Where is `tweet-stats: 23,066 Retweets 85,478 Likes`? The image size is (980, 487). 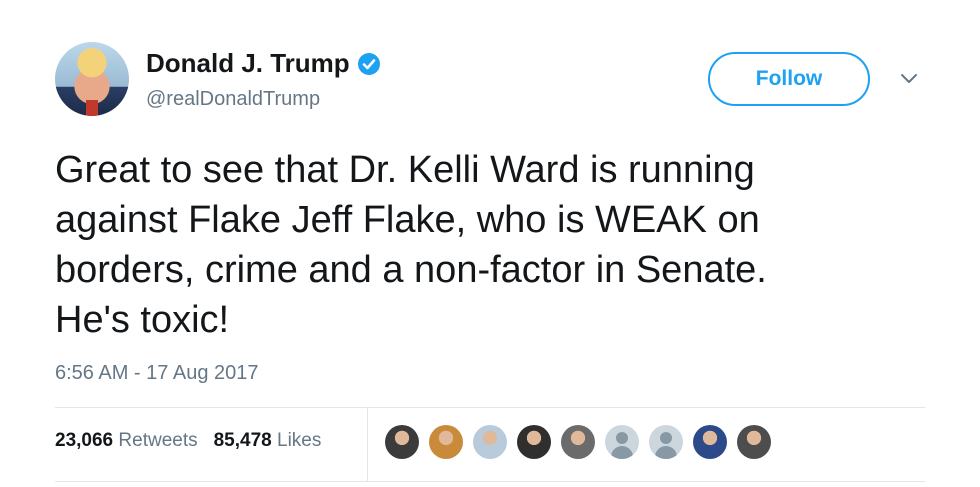 tweet-stats: 23,066 Retweets 85,478 Likes is located at coordinates (188, 441).